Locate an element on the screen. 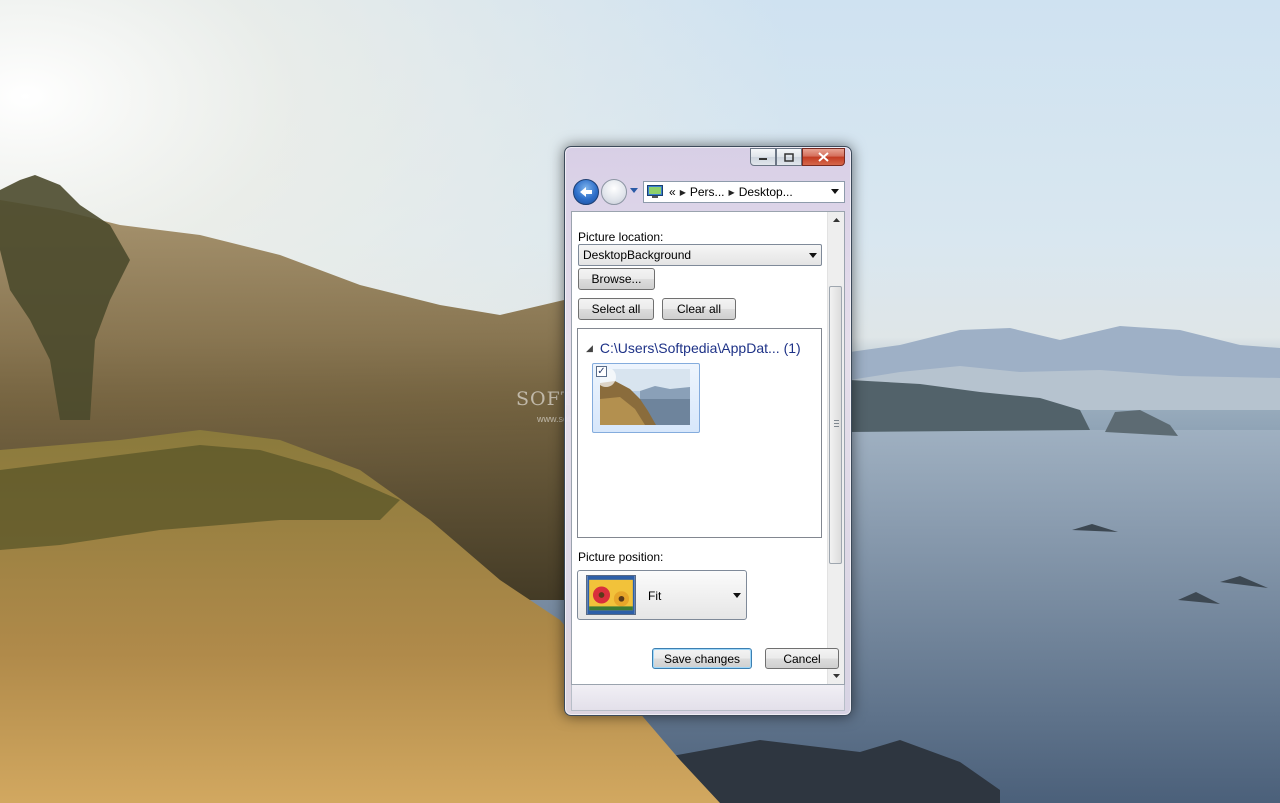 The height and width of the screenshot is (803, 1280). scroll-up-icon is located at coordinates (836, 220).